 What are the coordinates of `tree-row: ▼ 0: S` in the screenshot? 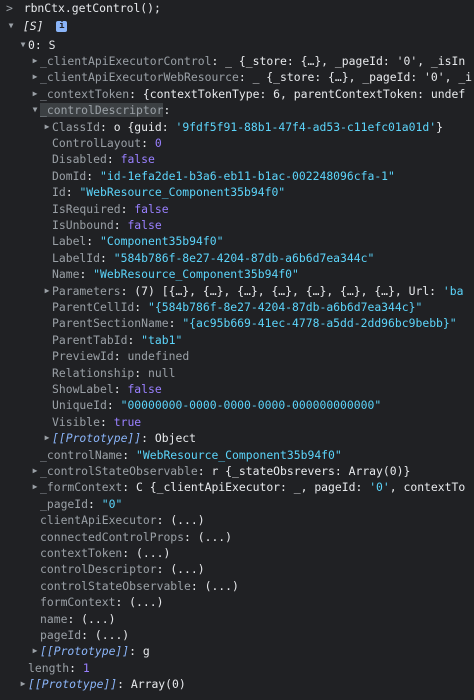 It's located at (237, 45).